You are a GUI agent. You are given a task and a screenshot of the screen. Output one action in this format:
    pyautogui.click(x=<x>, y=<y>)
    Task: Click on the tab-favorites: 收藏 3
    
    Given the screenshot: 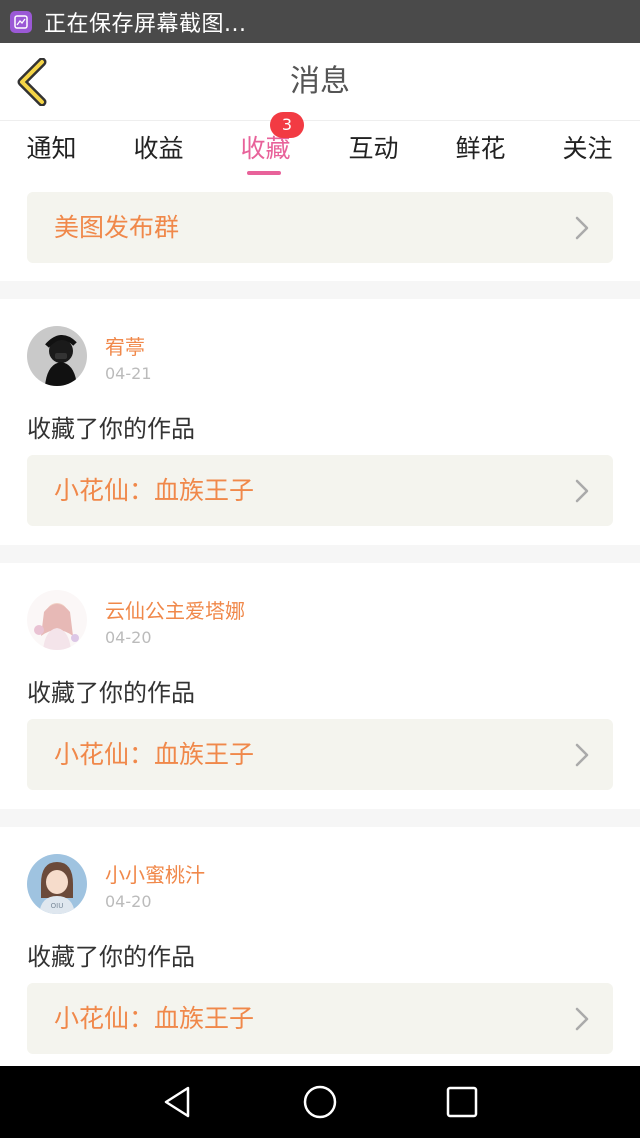 What is the action you would take?
    pyautogui.click(x=265, y=147)
    